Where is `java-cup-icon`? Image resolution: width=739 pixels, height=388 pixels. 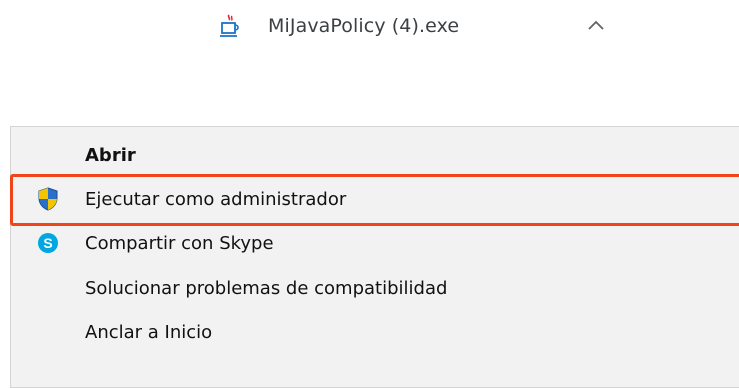 java-cup-icon is located at coordinates (229, 25).